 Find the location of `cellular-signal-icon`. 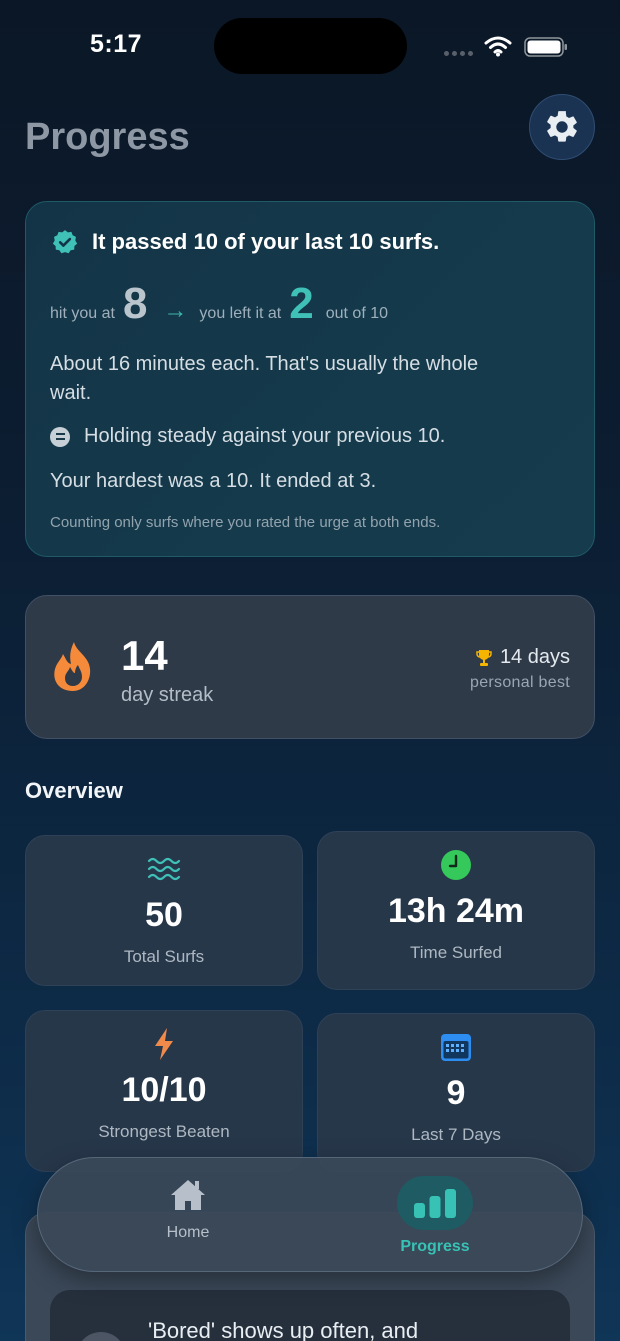

cellular-signal-icon is located at coordinates (458, 53).